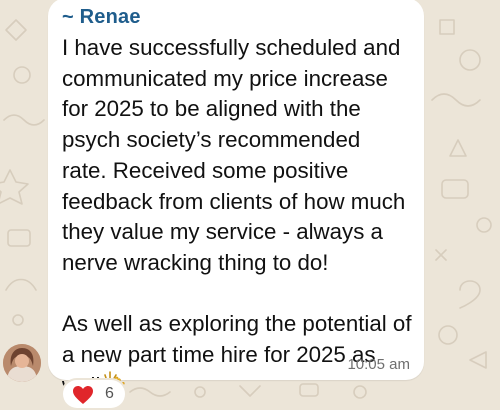 This screenshot has height=410, width=500. What do you see at coordinates (378, 364) in the screenshot?
I see `message-timestamp: 10:05 am` at bounding box center [378, 364].